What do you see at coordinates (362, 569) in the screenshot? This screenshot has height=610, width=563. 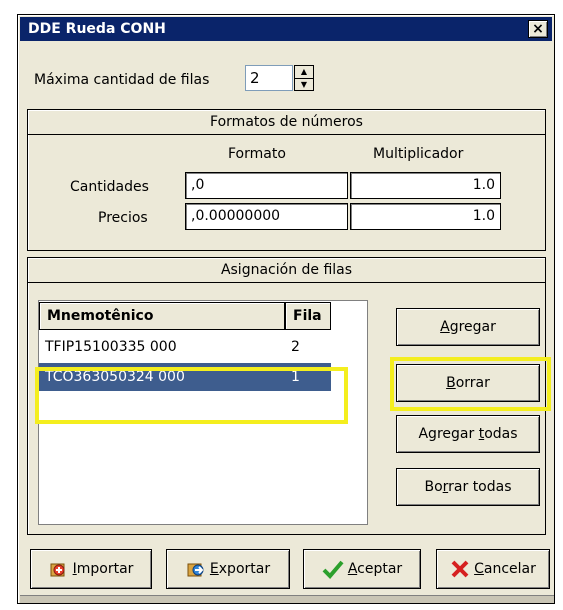 I see `accept-button: Aceptar` at bounding box center [362, 569].